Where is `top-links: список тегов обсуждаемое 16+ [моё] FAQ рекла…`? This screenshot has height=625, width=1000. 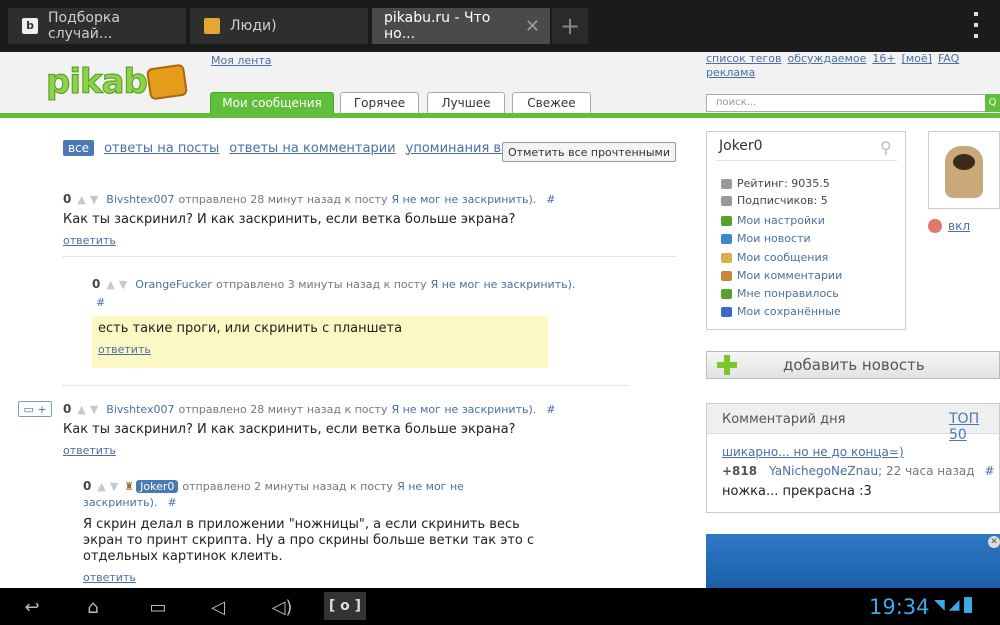
top-links: список тегов обсуждаемое 16+ [моё] FAQ рекла… is located at coordinates (851, 66).